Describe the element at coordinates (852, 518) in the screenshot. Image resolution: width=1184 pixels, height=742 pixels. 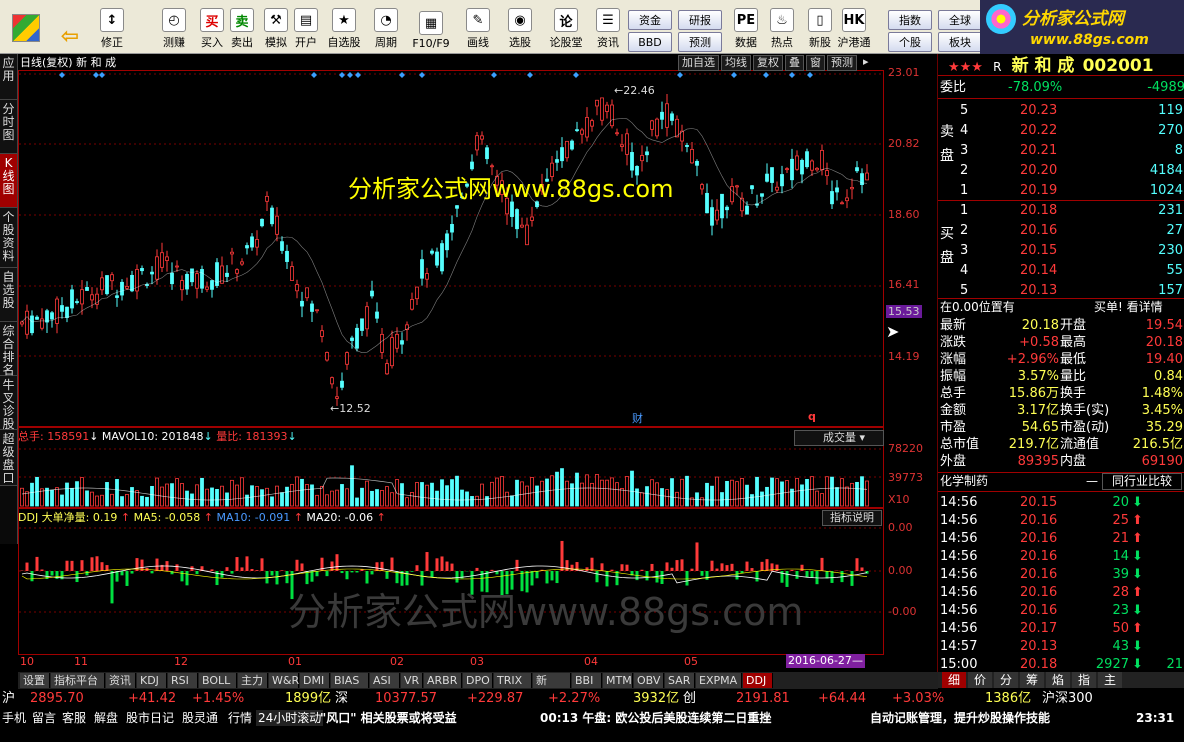
I see `indicator-explain-button: 指标说明` at that location.